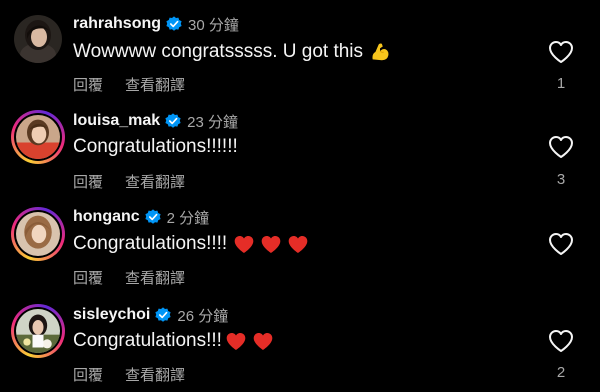  Describe the element at coordinates (218, 51) in the screenshot. I see `comment-text: Wowwww congratsssss. U got this` at that location.